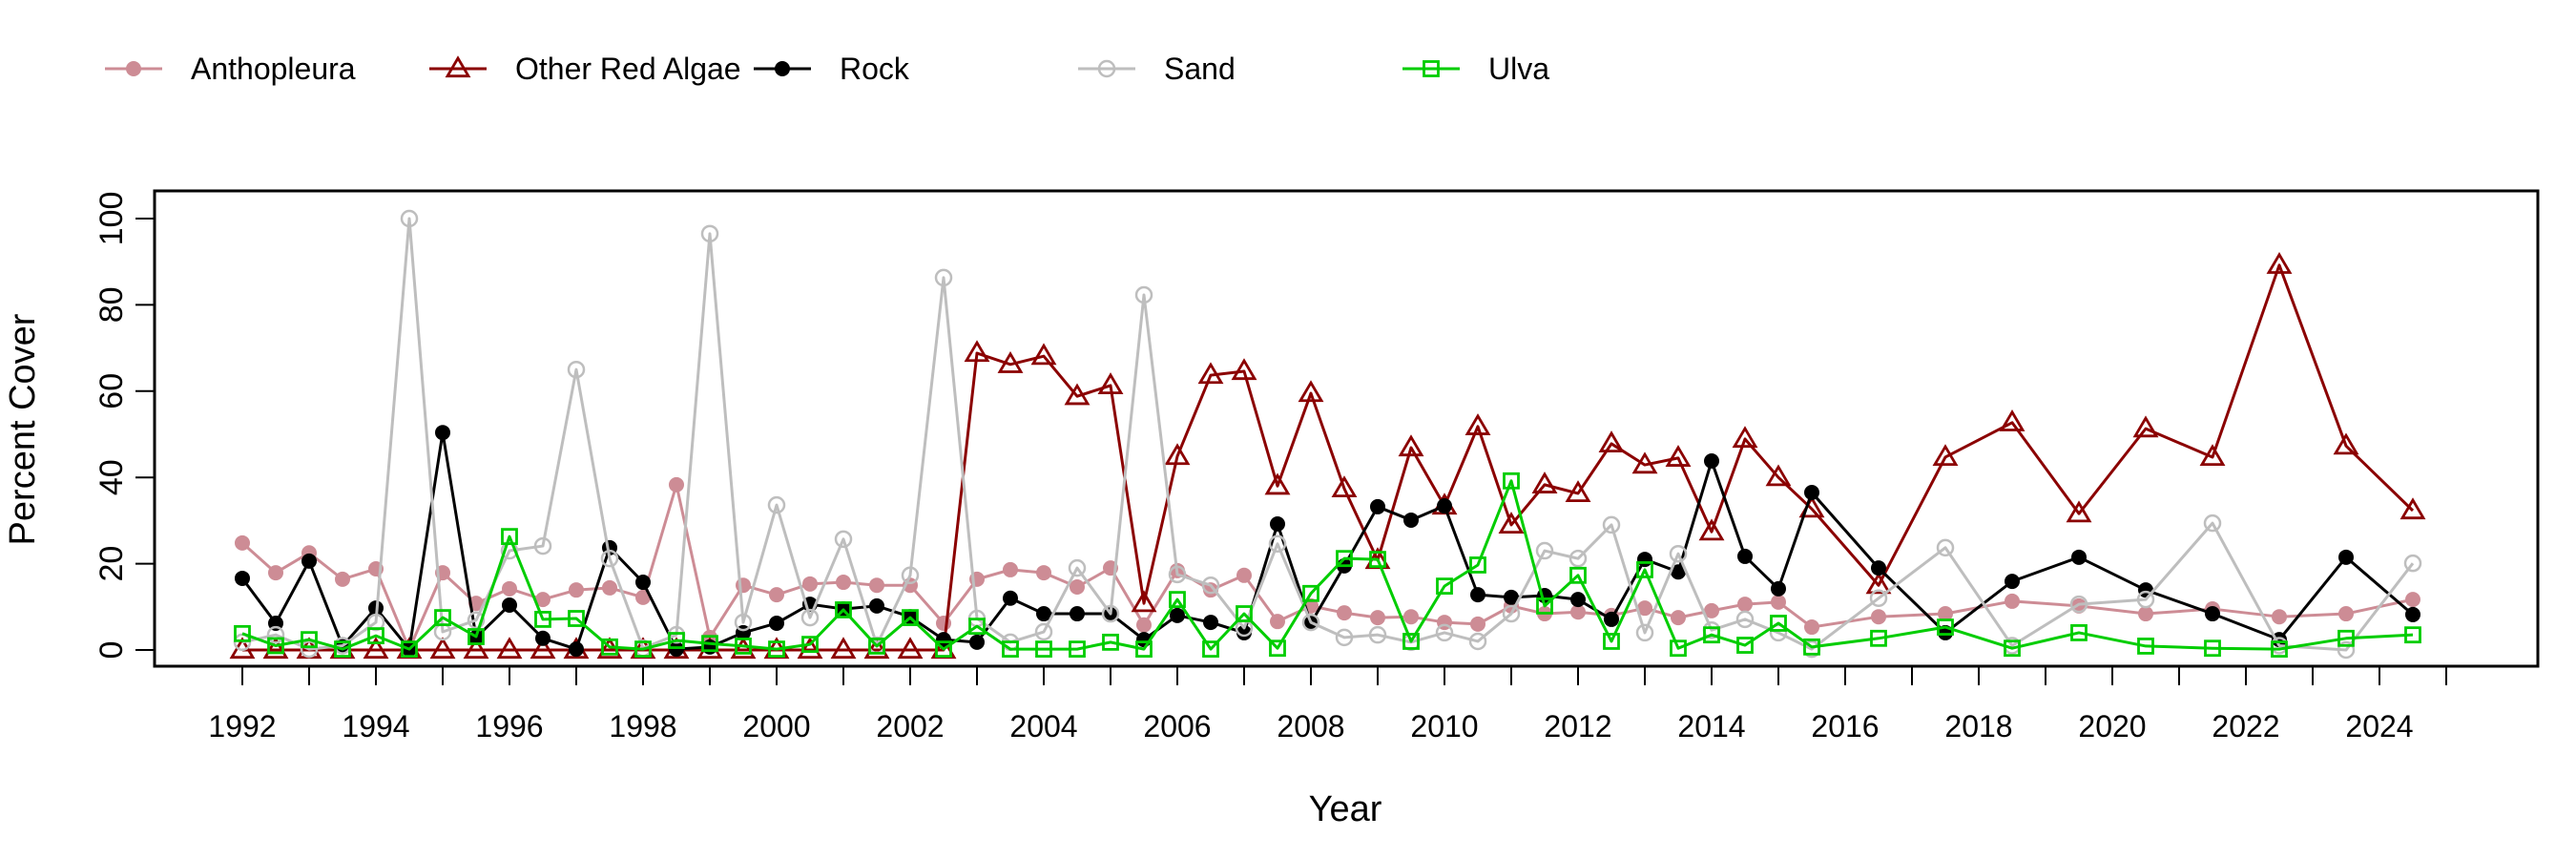 The height and width of the screenshot is (859, 2576). Describe the element at coordinates (1177, 726) in the screenshot. I see `x-tick-label: 2006` at that location.